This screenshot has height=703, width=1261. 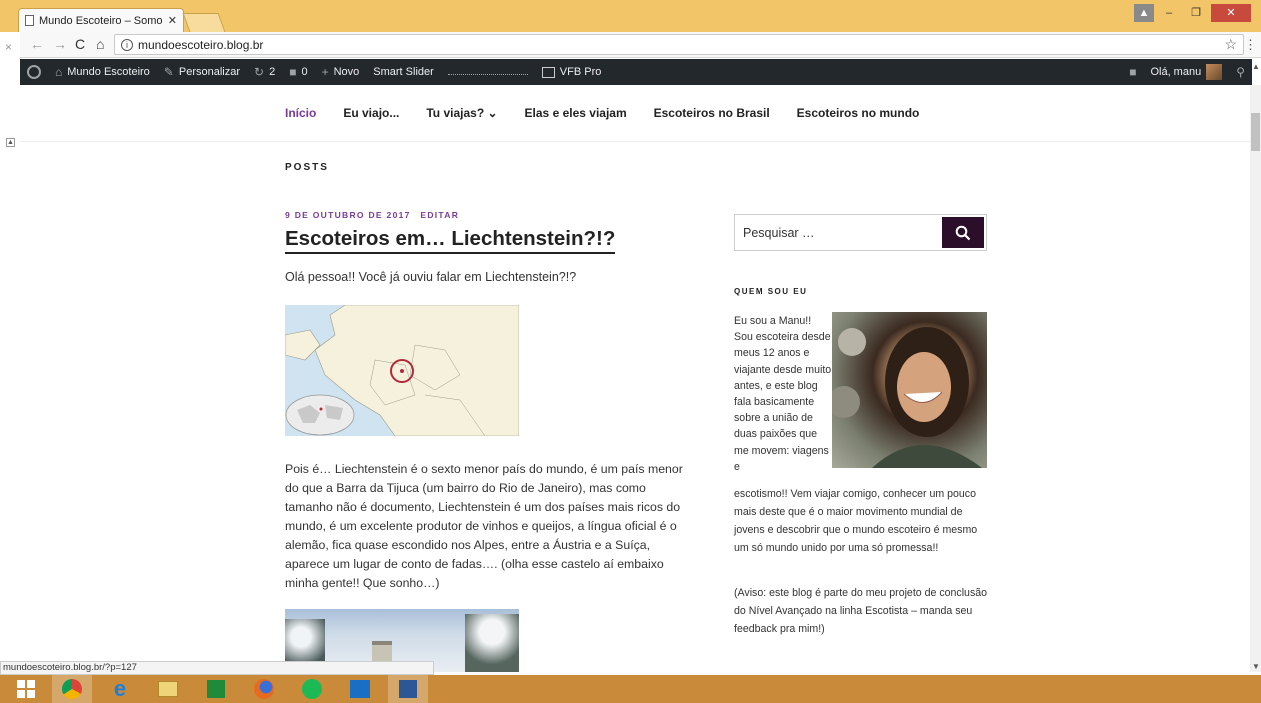 I want to click on note-icon: ■, so click(x=1133, y=72).